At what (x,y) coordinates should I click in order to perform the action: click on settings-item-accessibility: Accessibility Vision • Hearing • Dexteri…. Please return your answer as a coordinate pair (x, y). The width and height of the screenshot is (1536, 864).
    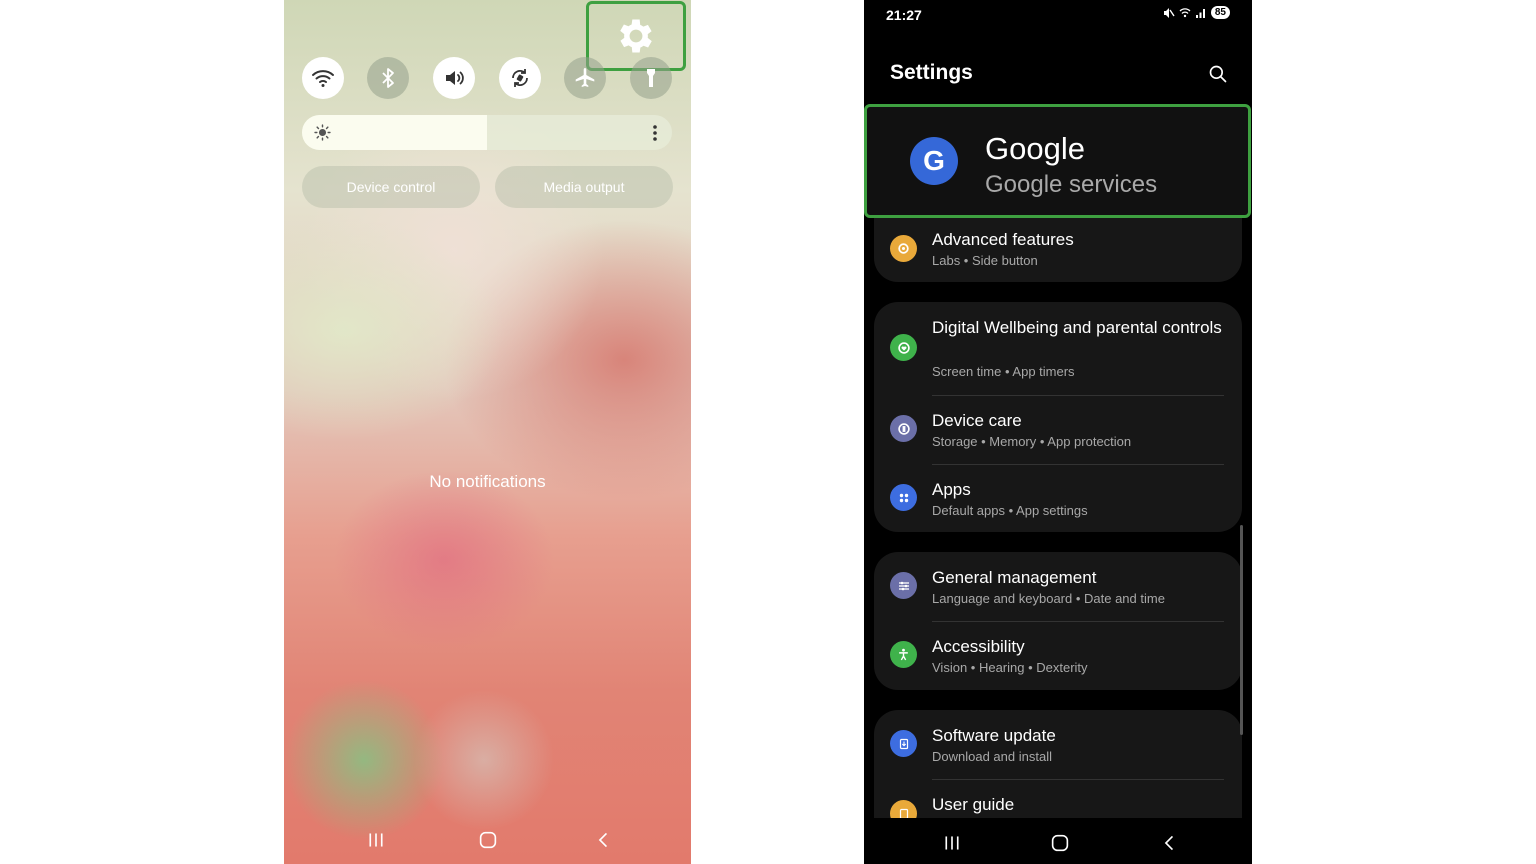
    Looking at the image, I should click on (1058, 656).